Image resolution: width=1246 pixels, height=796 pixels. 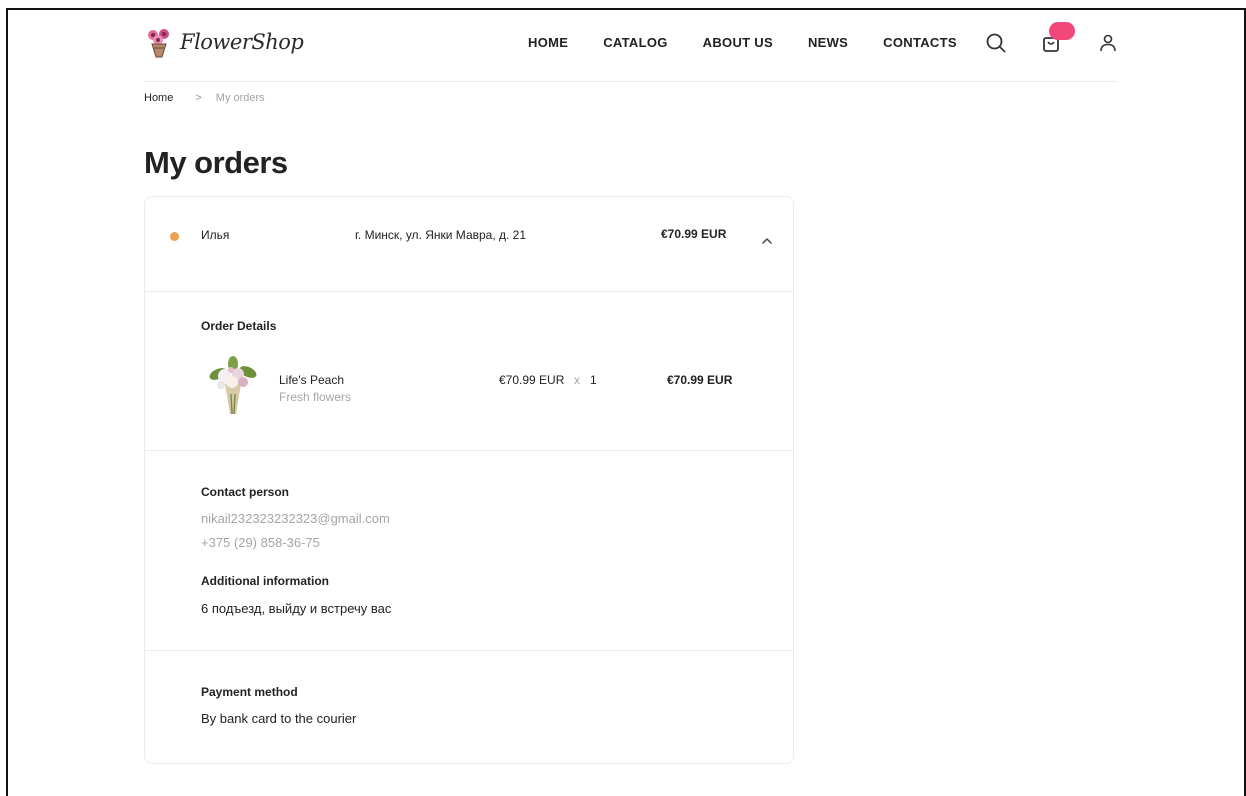 What do you see at coordinates (204, 98) in the screenshot?
I see `breadcrumb: Home > My orders` at bounding box center [204, 98].